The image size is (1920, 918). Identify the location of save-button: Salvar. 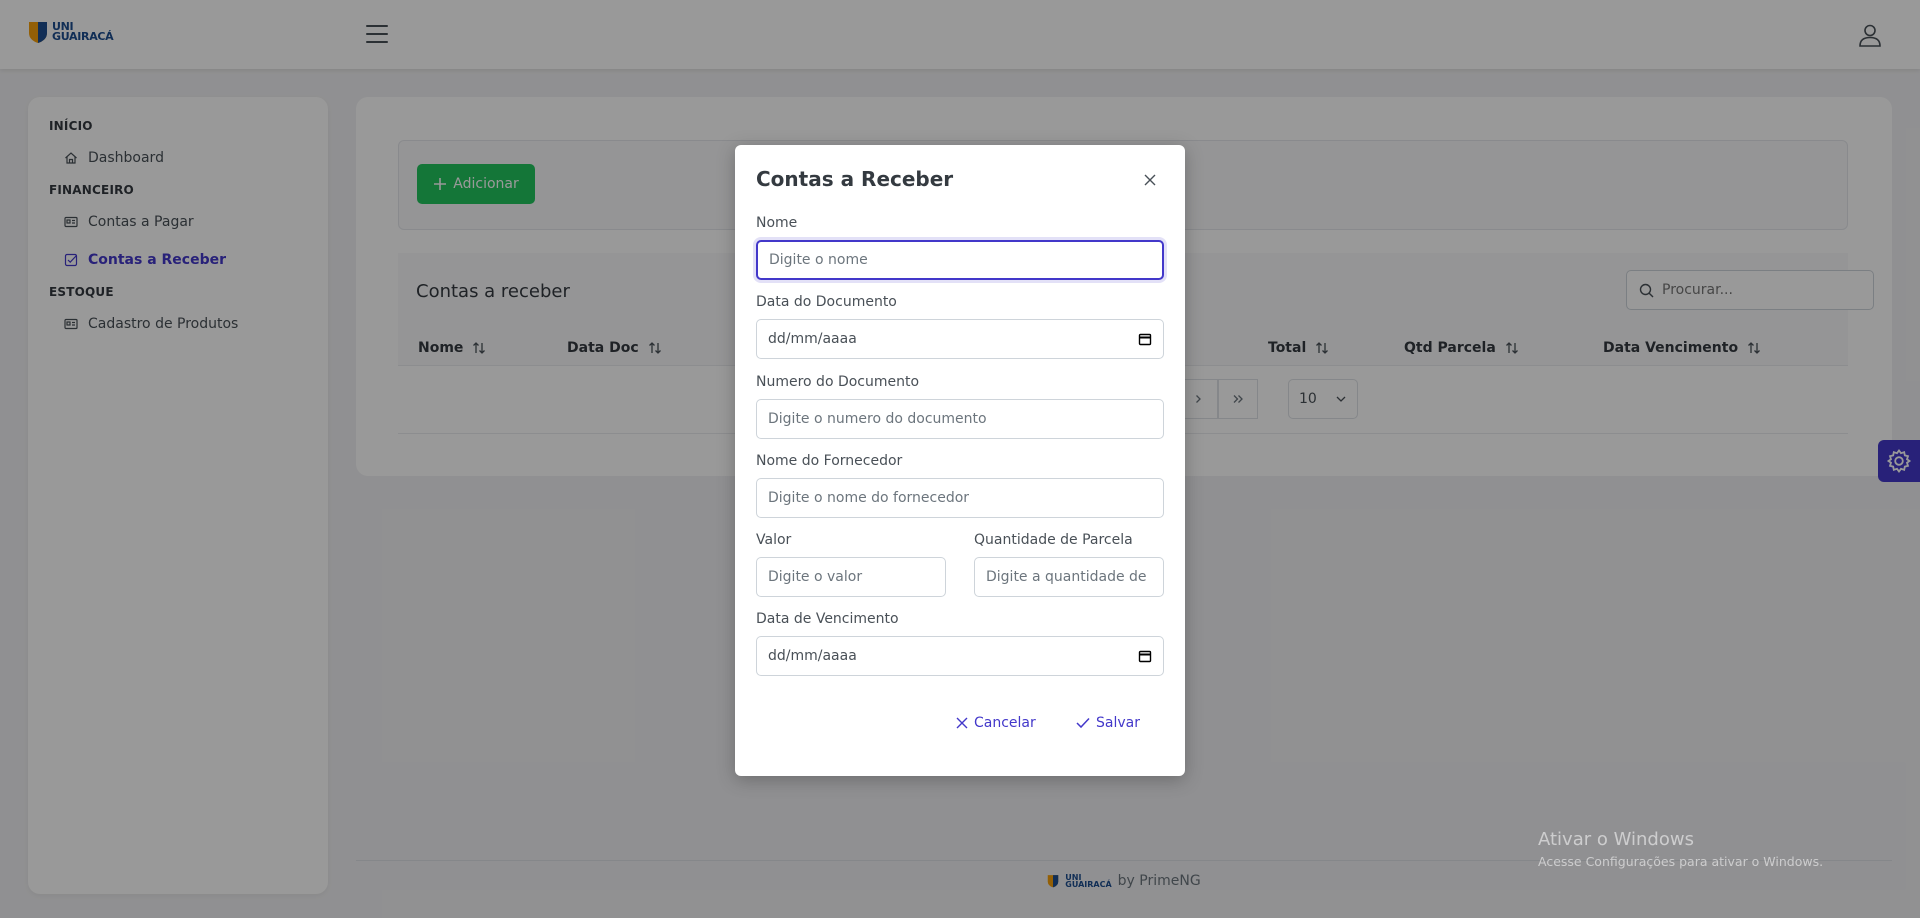
(1108, 723).